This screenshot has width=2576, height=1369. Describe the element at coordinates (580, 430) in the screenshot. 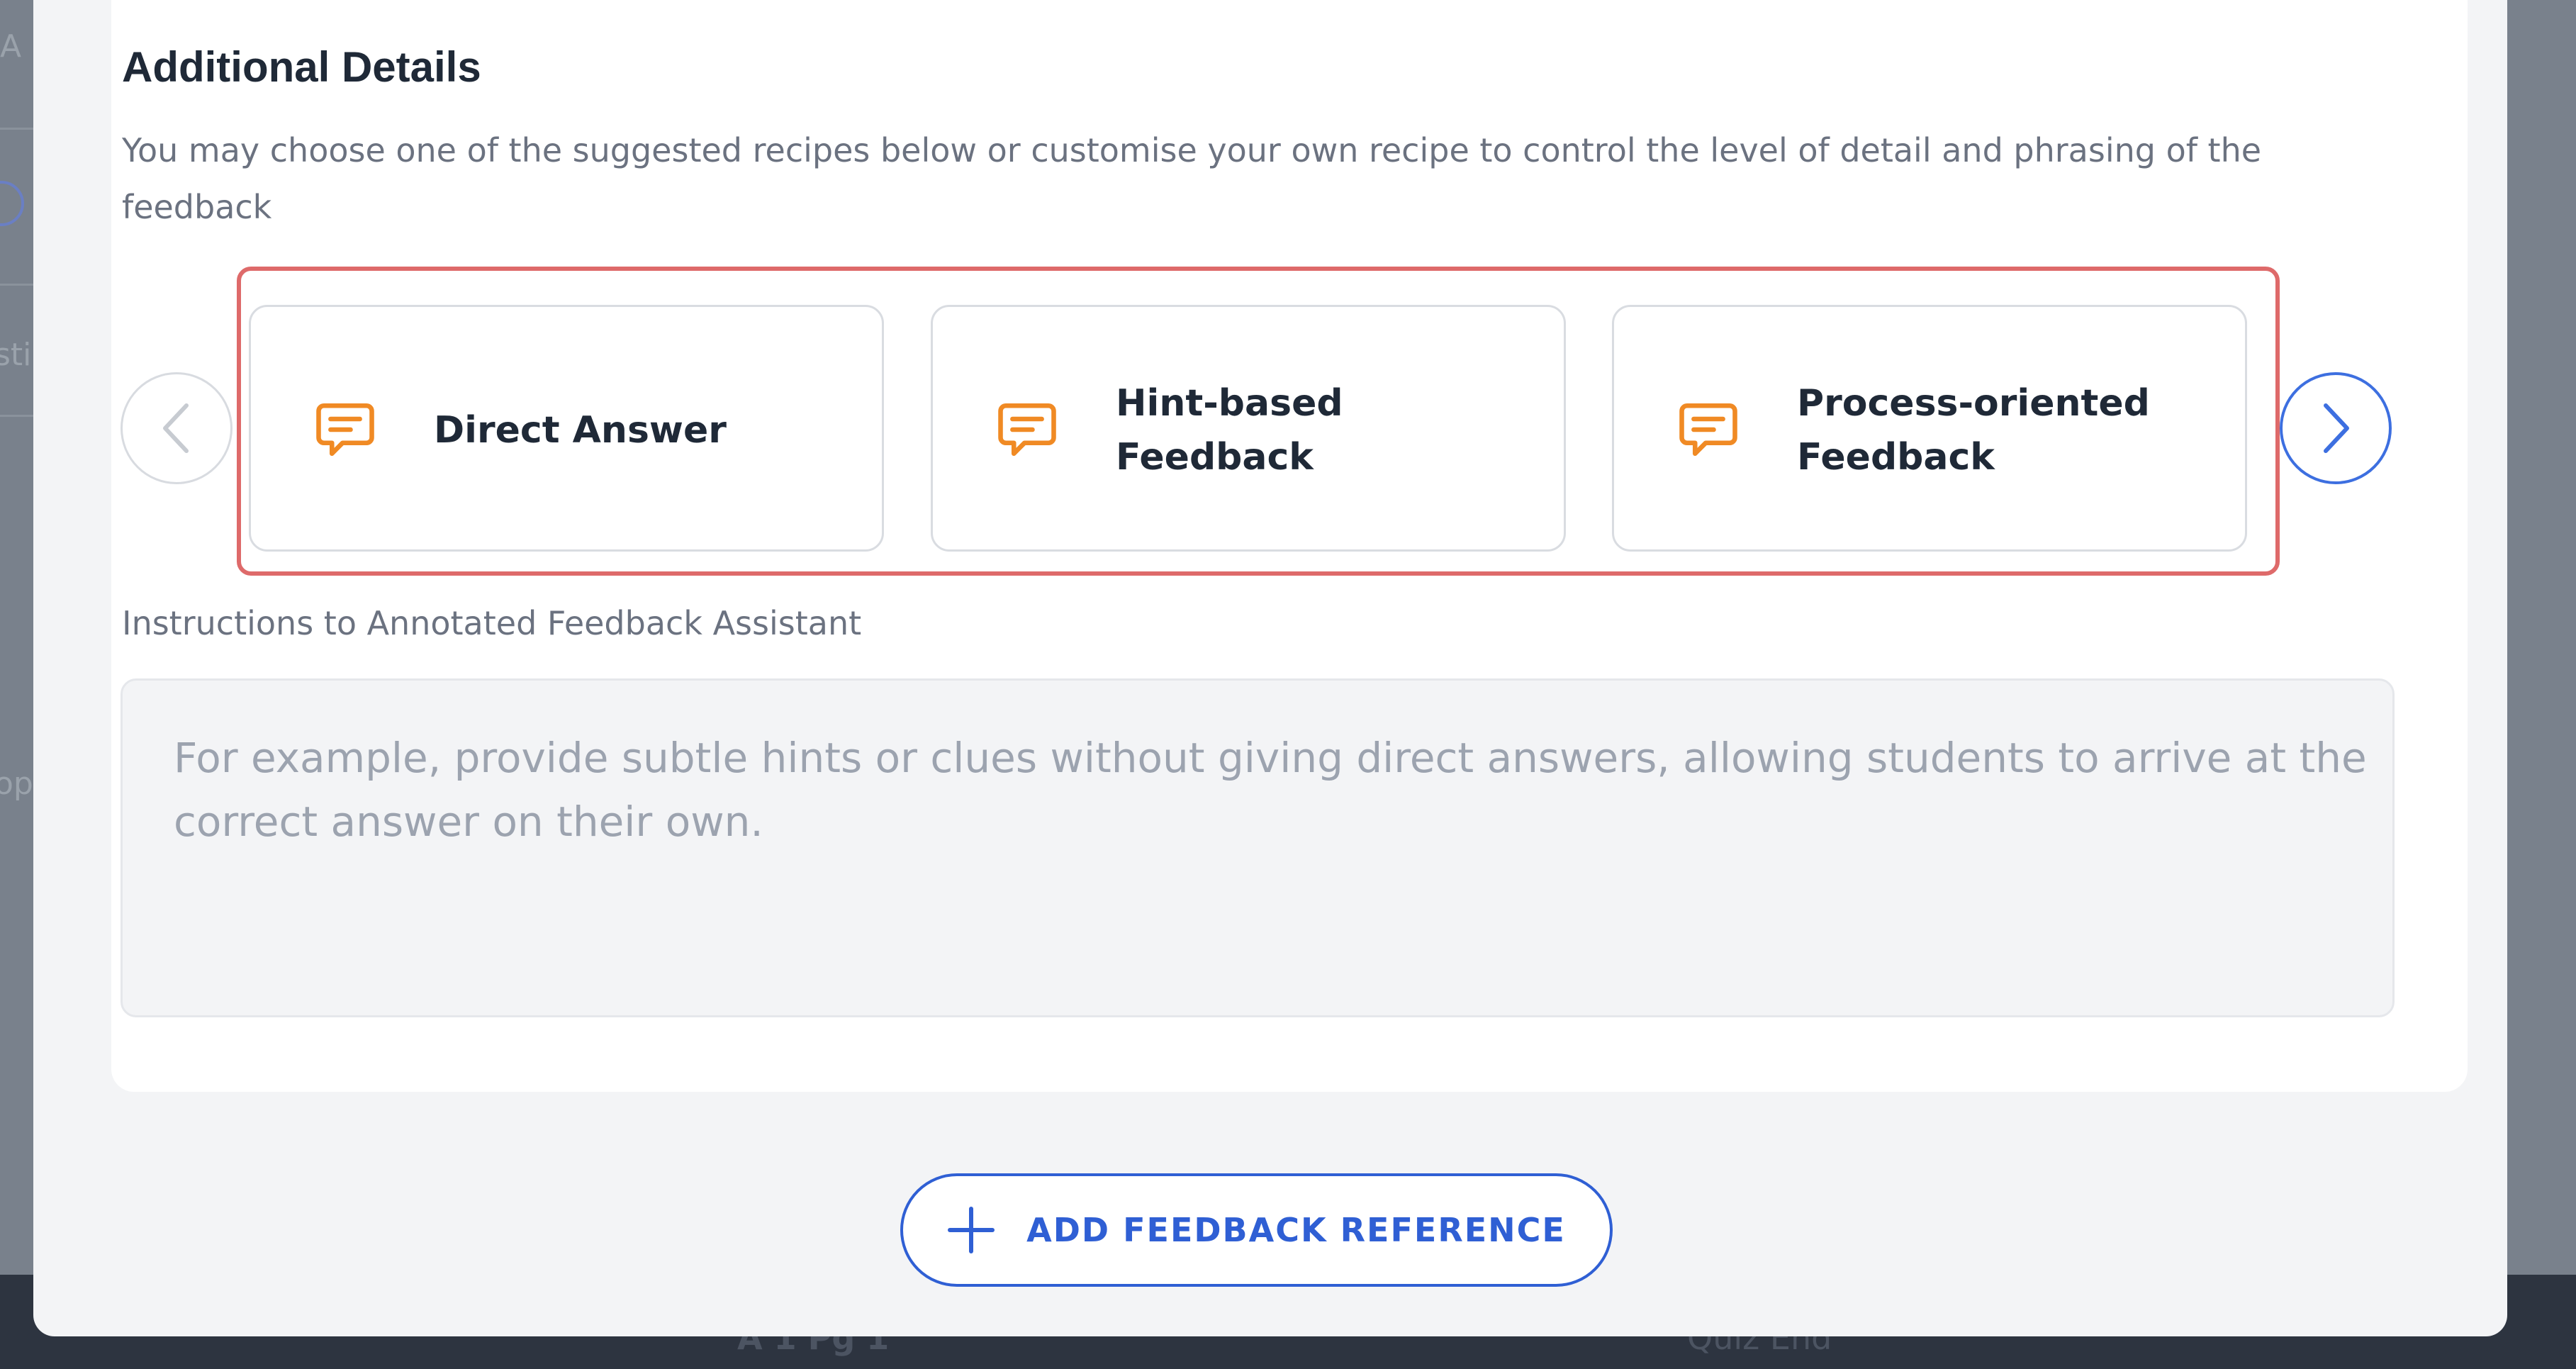

I see `recipe-label: Direct Answer` at that location.